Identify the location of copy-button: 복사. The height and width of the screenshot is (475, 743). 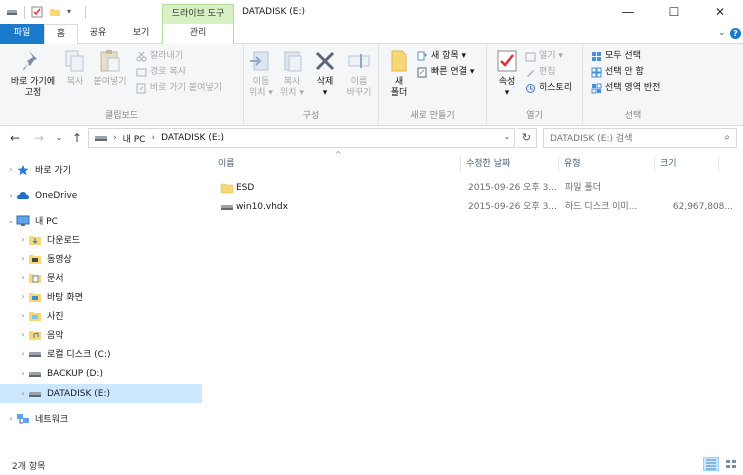
(75, 68).